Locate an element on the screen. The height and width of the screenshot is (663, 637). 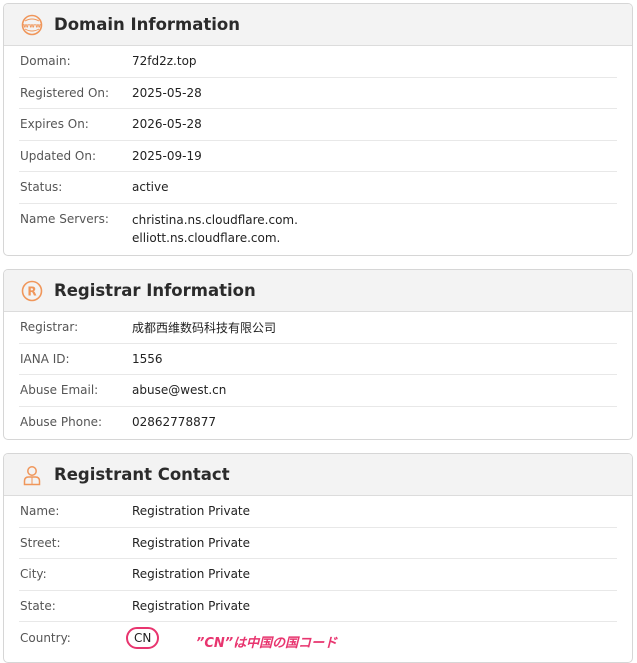
abuse-email-row: Abuse Email: abuse@west.cn is located at coordinates (318, 391).